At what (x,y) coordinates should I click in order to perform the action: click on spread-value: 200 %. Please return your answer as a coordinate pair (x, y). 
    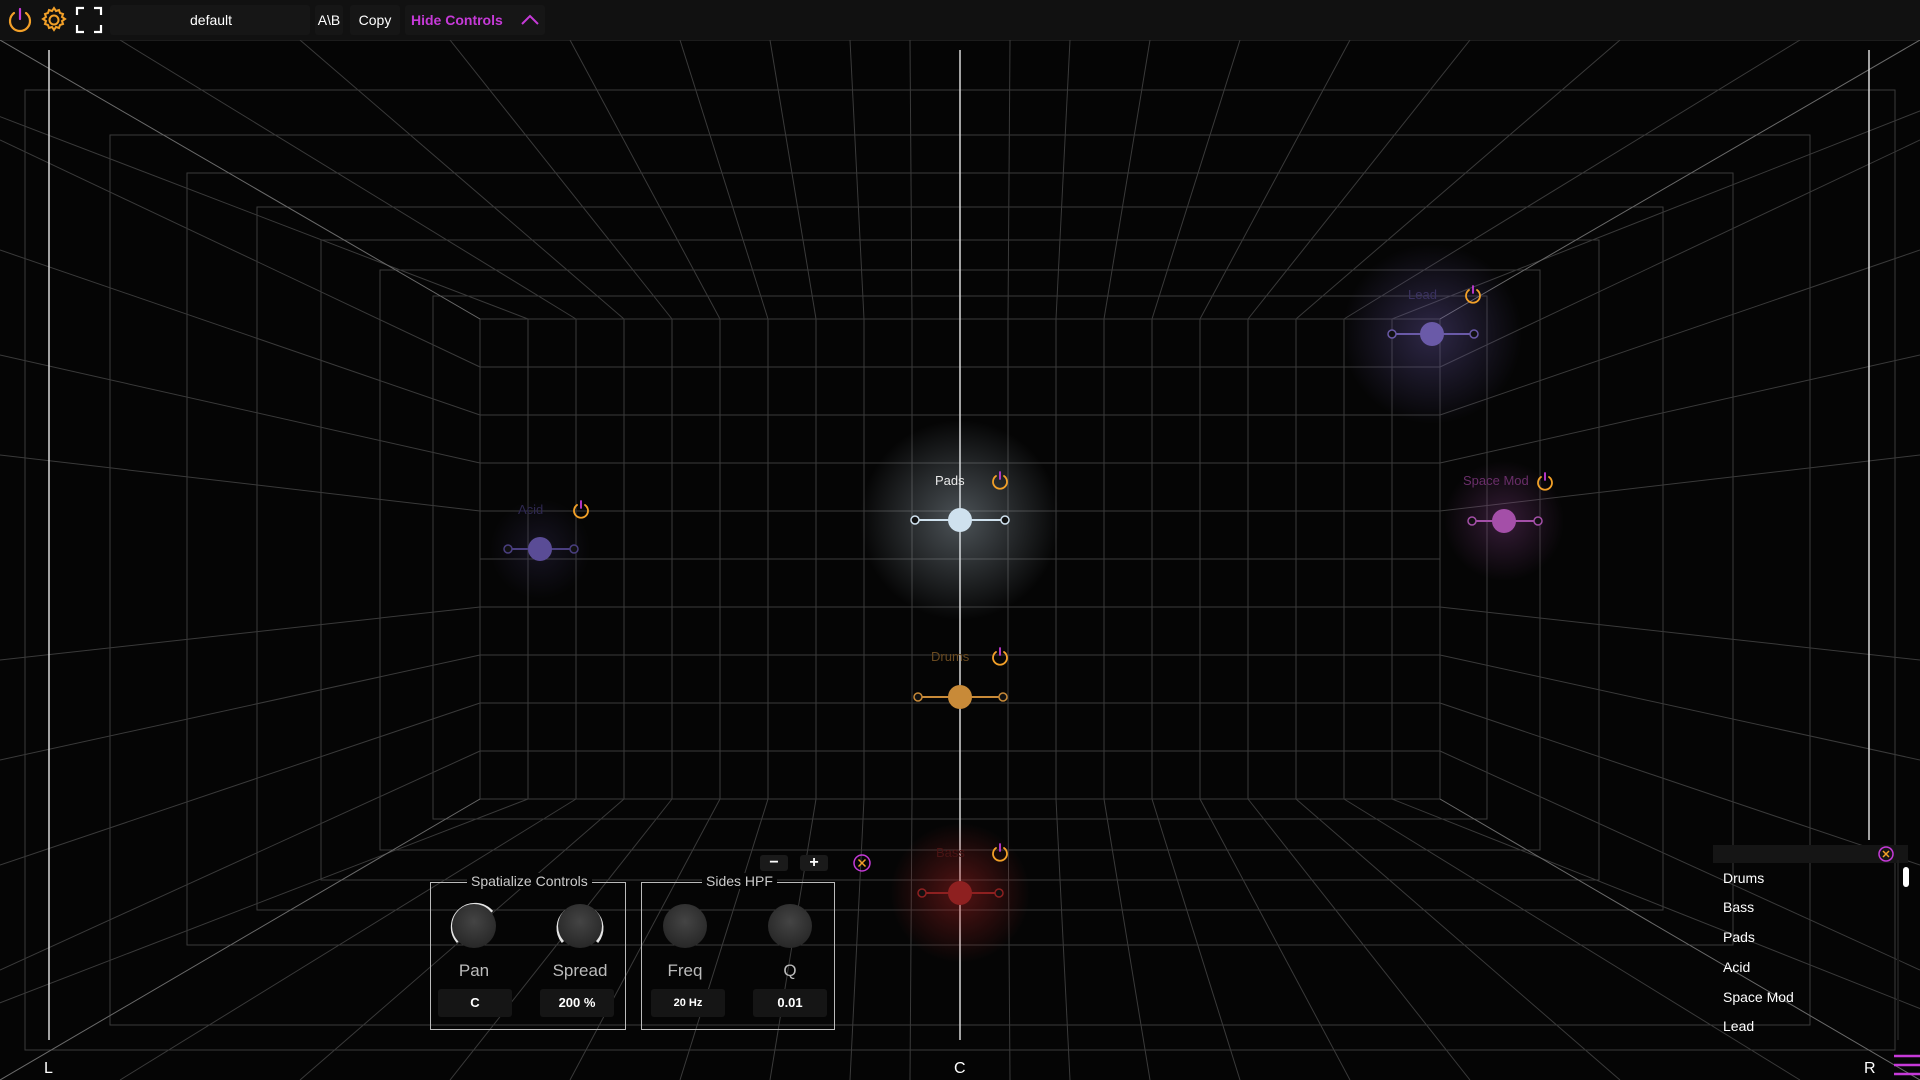
    Looking at the image, I should click on (577, 1003).